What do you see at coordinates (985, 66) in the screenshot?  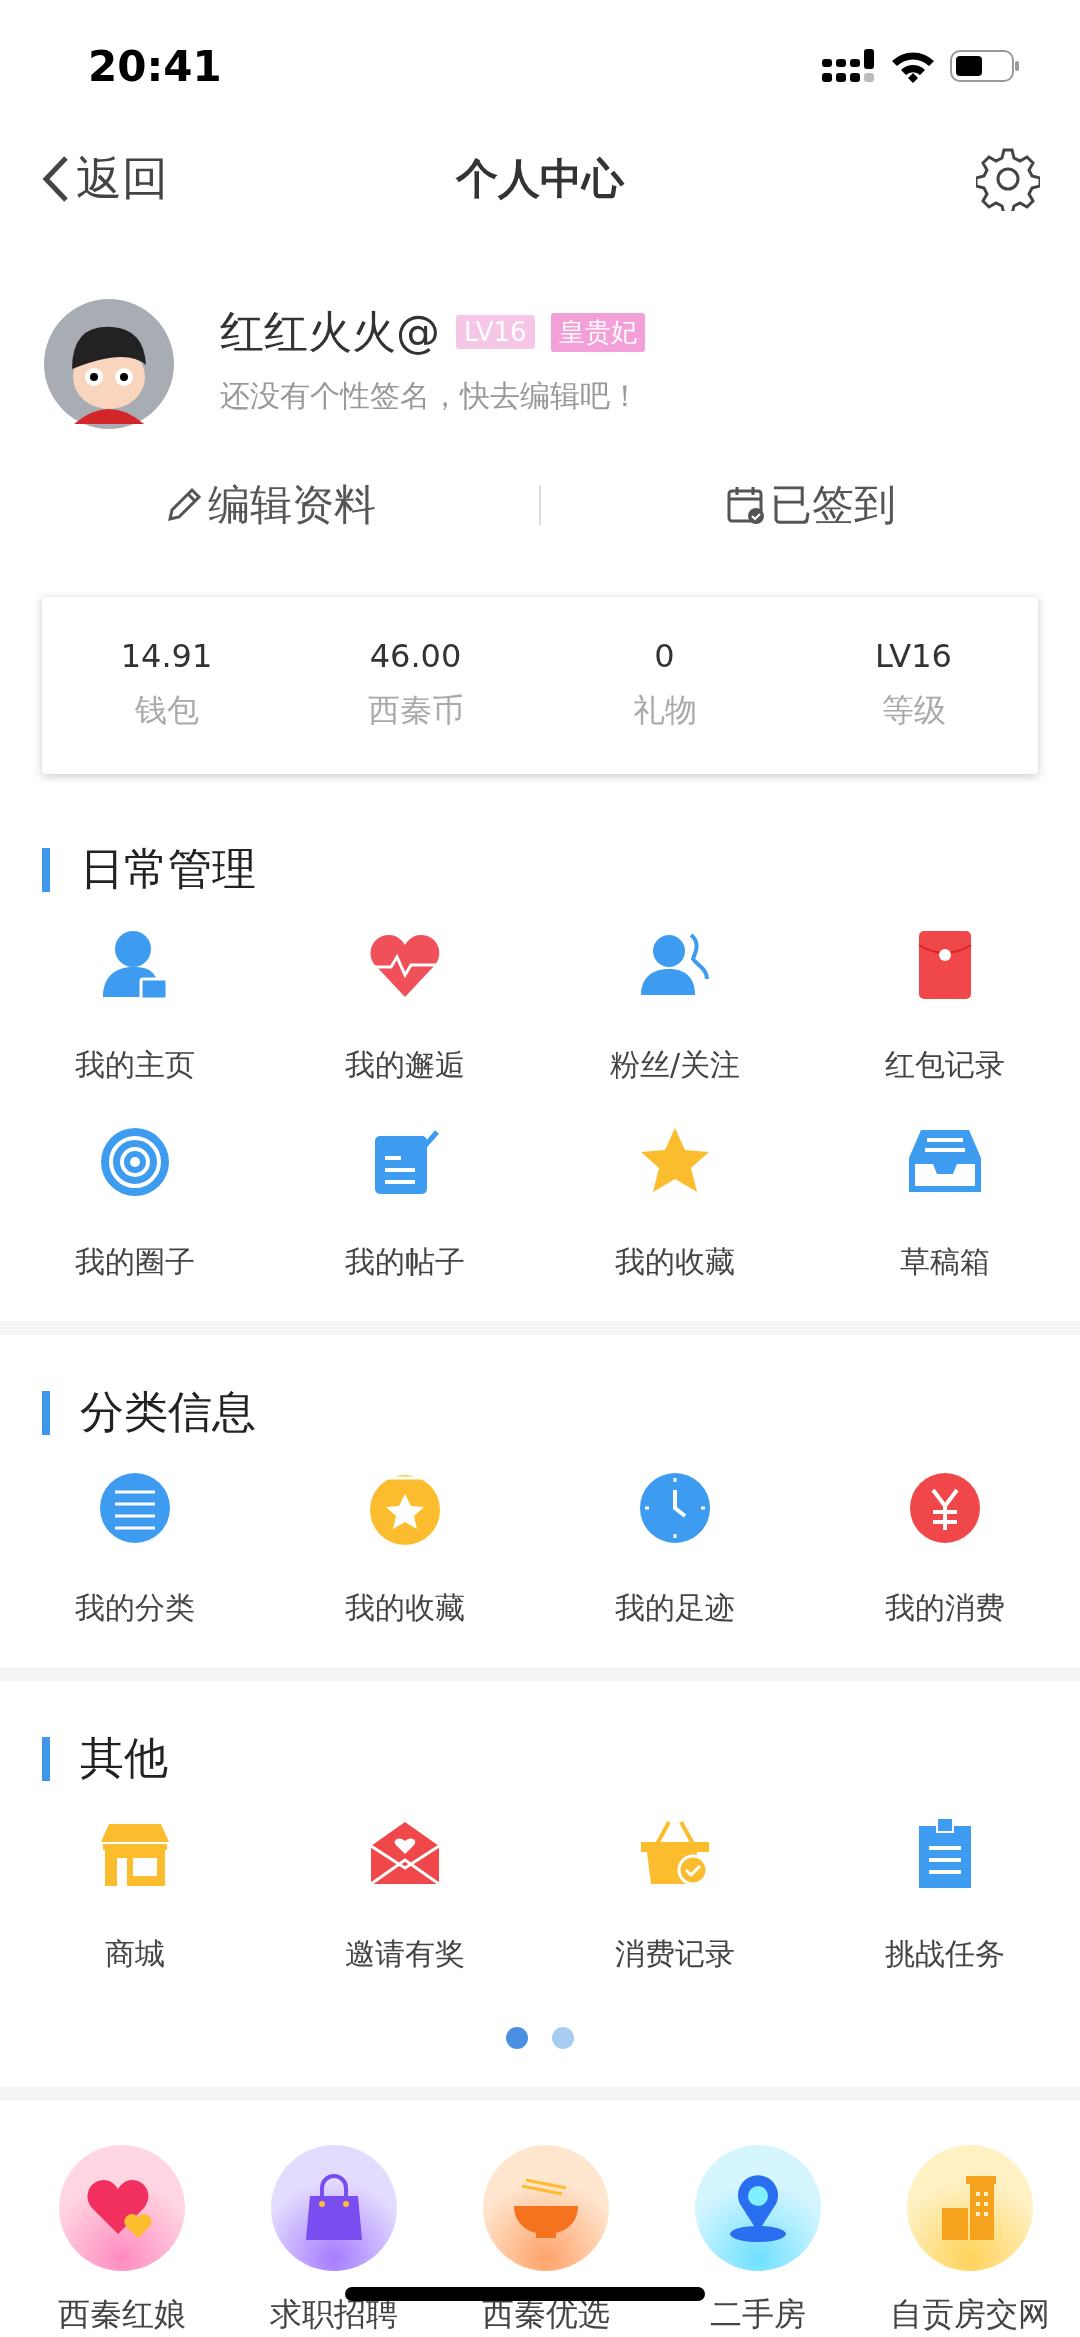 I see `battery-icon` at bounding box center [985, 66].